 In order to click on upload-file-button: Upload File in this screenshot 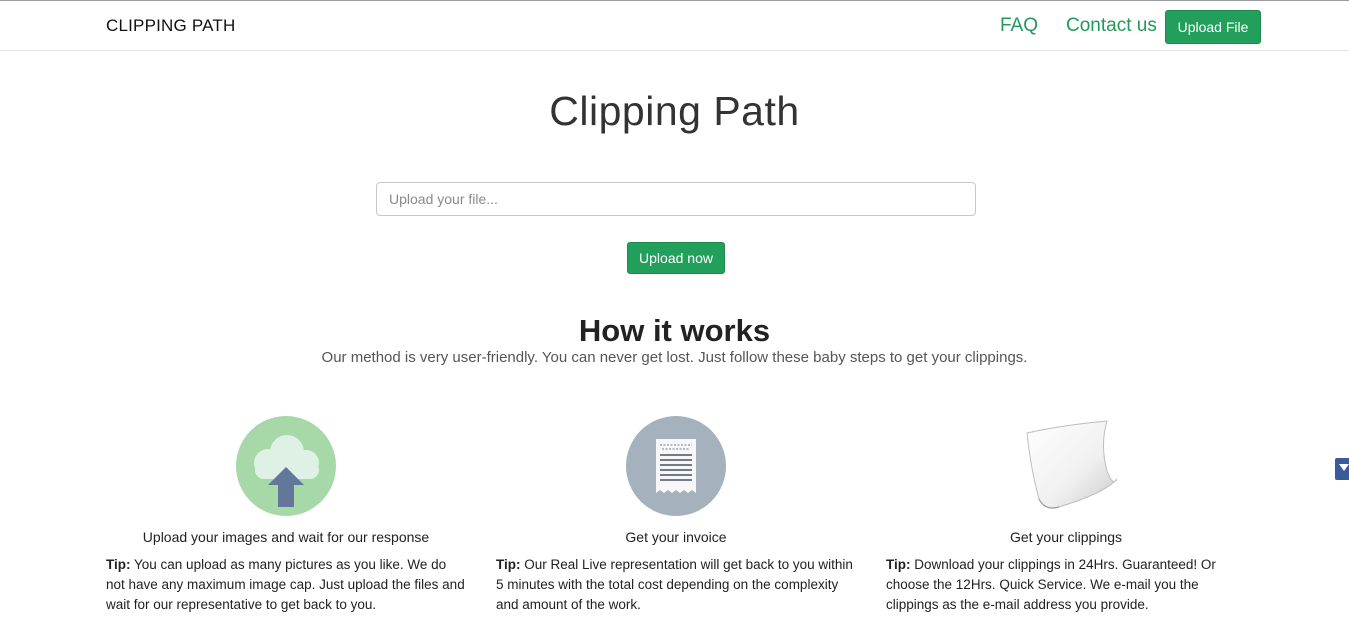, I will do `click(1213, 27)`.